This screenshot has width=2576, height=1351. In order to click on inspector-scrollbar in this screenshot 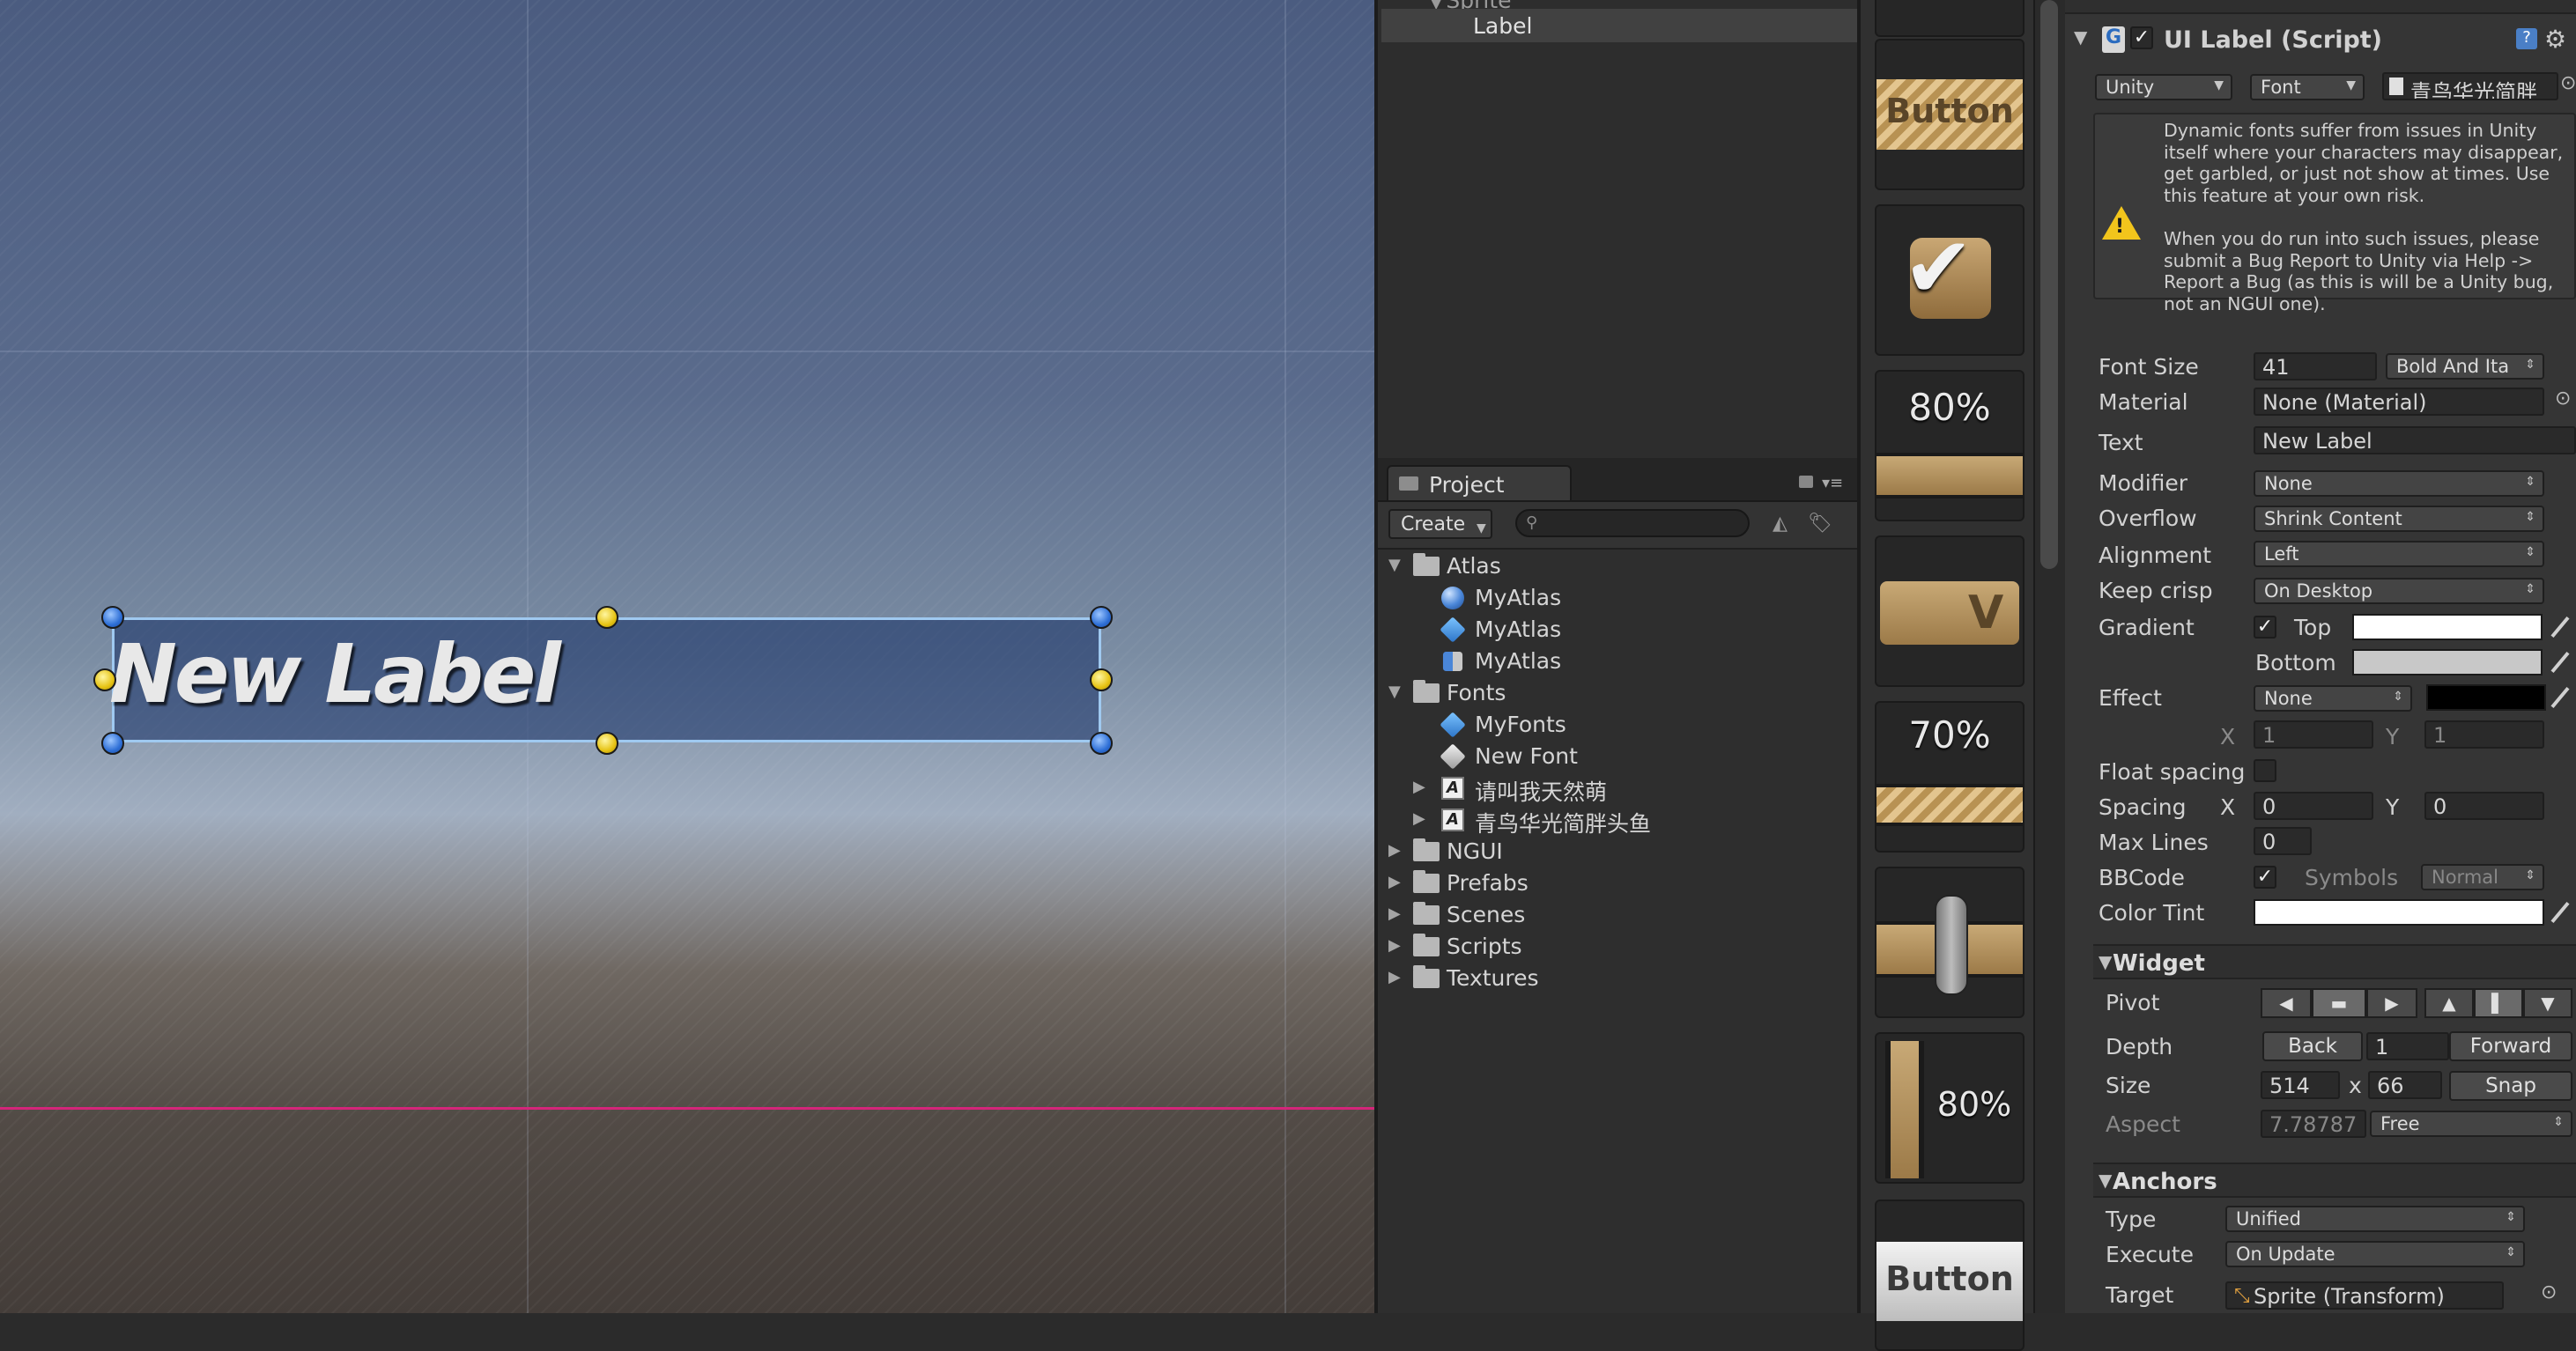, I will do `click(2049, 656)`.